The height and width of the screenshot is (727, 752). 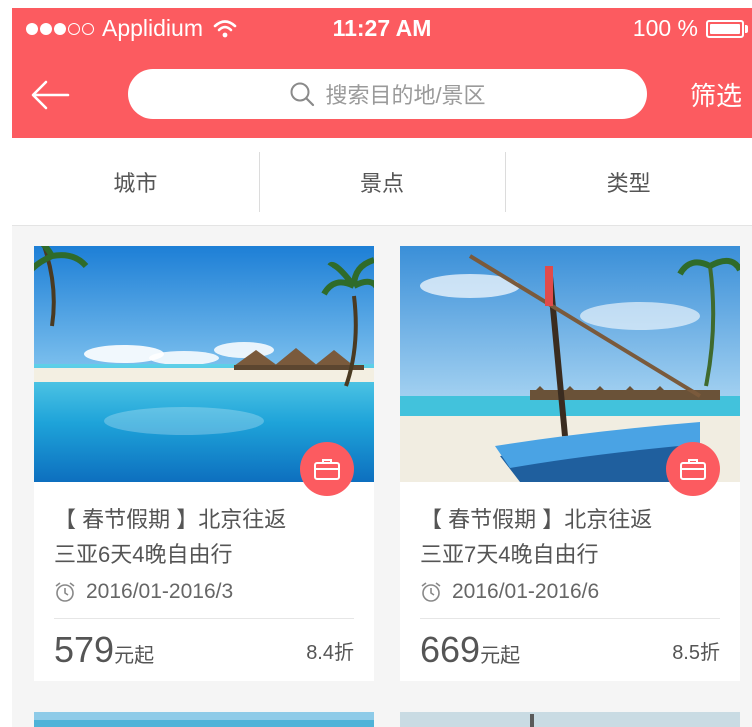 I want to click on product-date: 2016/01-2016/6, so click(x=570, y=592).